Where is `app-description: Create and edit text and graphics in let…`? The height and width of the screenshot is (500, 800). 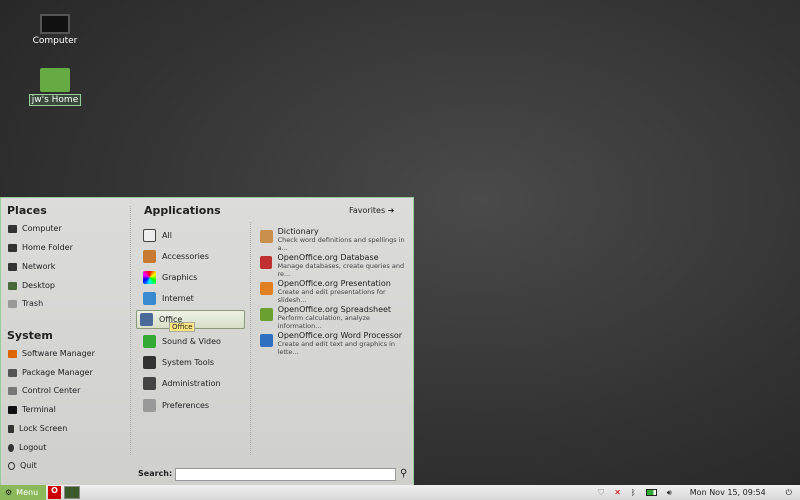
app-description: Create and edit text and graphics in let… is located at coordinates (336, 348).